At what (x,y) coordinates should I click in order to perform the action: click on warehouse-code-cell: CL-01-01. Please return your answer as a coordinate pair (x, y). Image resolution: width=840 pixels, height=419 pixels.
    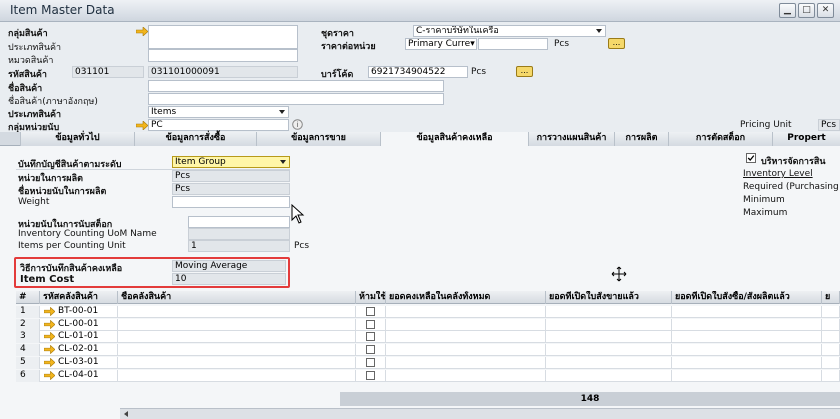
    Looking at the image, I should click on (79, 337).